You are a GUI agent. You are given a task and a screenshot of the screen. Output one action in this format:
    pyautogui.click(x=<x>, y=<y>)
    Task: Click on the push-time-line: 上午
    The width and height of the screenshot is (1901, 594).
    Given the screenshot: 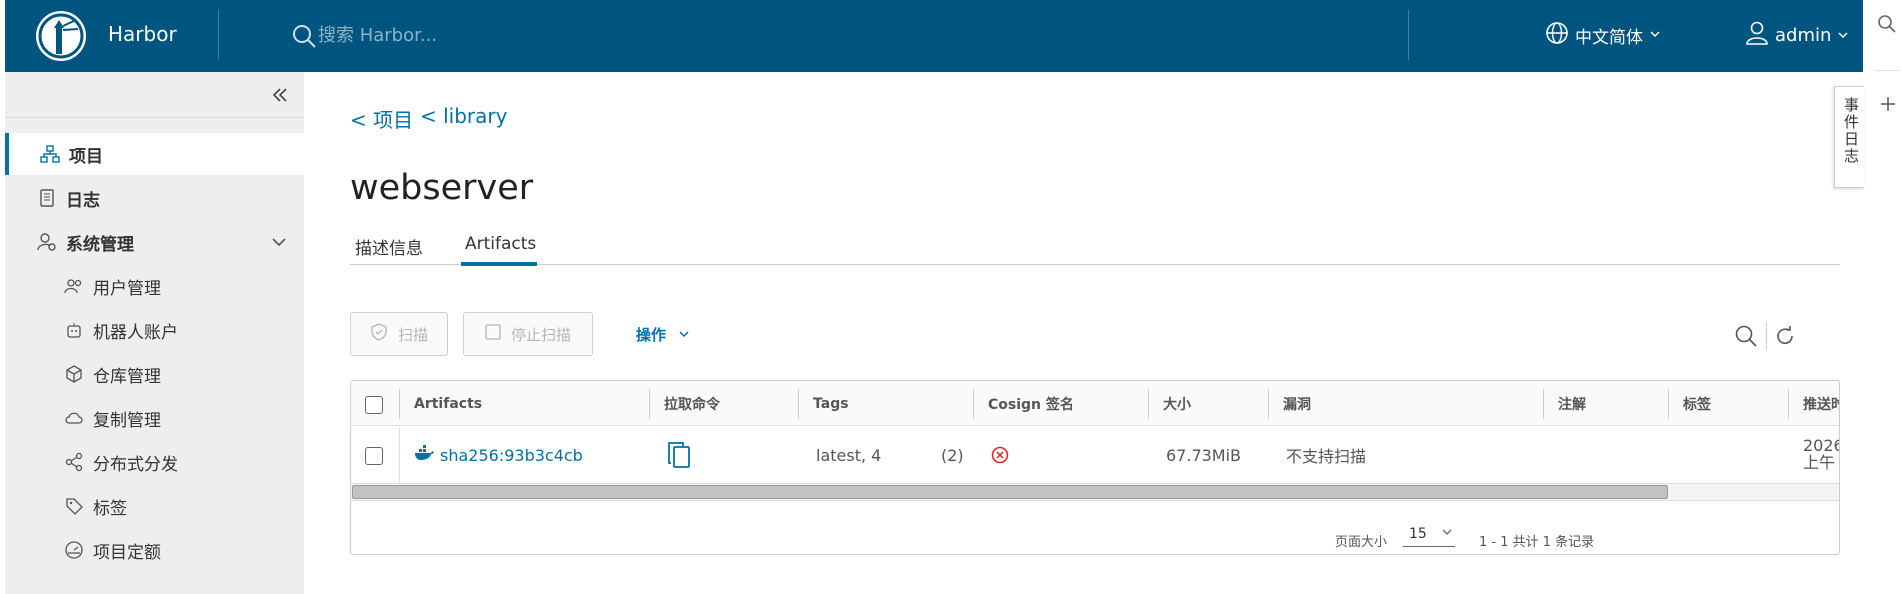 What is the action you would take?
    pyautogui.click(x=1819, y=462)
    